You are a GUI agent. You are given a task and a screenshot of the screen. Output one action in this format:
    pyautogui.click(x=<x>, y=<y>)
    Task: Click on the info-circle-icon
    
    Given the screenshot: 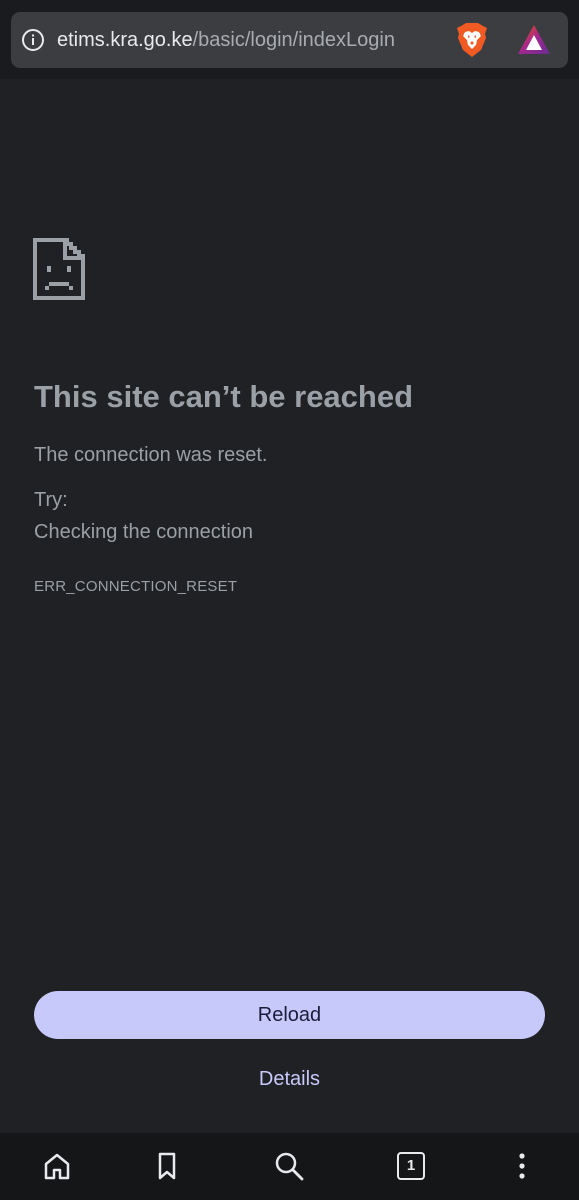 What is the action you would take?
    pyautogui.click(x=33, y=40)
    